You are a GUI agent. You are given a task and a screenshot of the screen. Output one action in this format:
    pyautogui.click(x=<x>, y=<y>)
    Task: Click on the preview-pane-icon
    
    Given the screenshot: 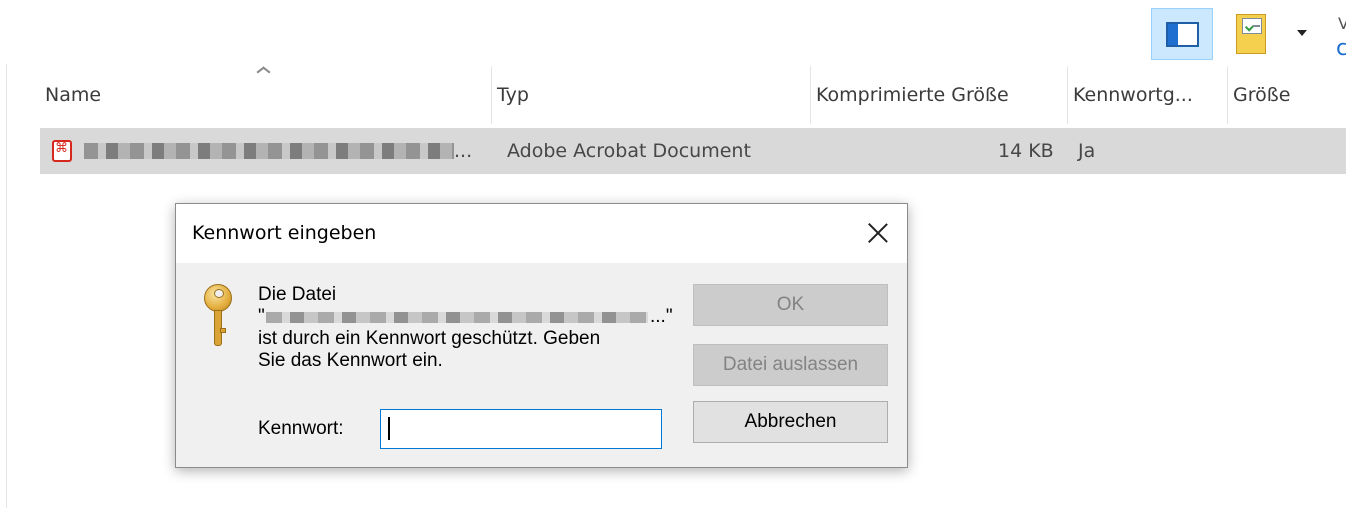 What is the action you would take?
    pyautogui.click(x=1182, y=34)
    